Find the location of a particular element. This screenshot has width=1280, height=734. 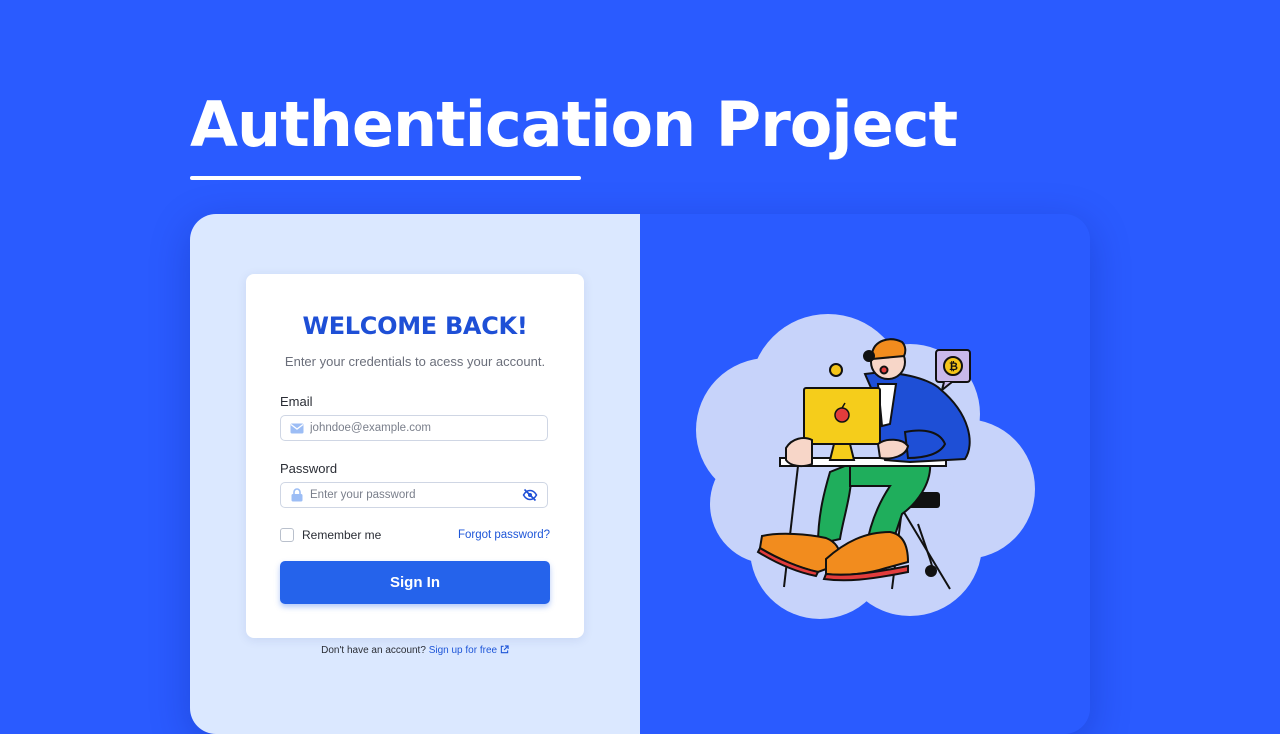

email-field is located at coordinates (414, 428).